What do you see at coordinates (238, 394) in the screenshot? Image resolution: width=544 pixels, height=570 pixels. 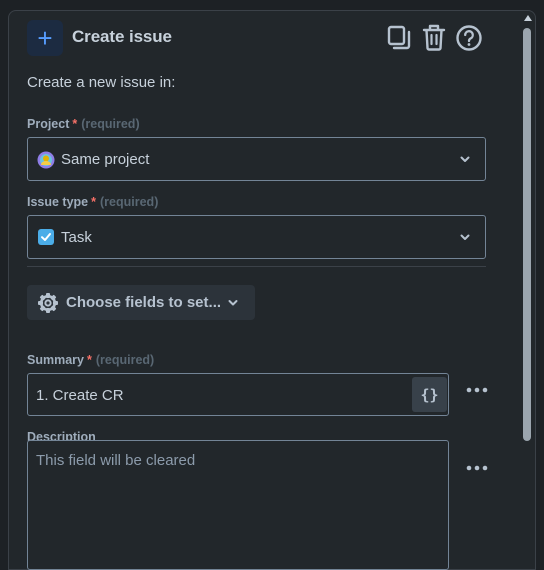 I see `summary-input: 1. Create CR {}` at bounding box center [238, 394].